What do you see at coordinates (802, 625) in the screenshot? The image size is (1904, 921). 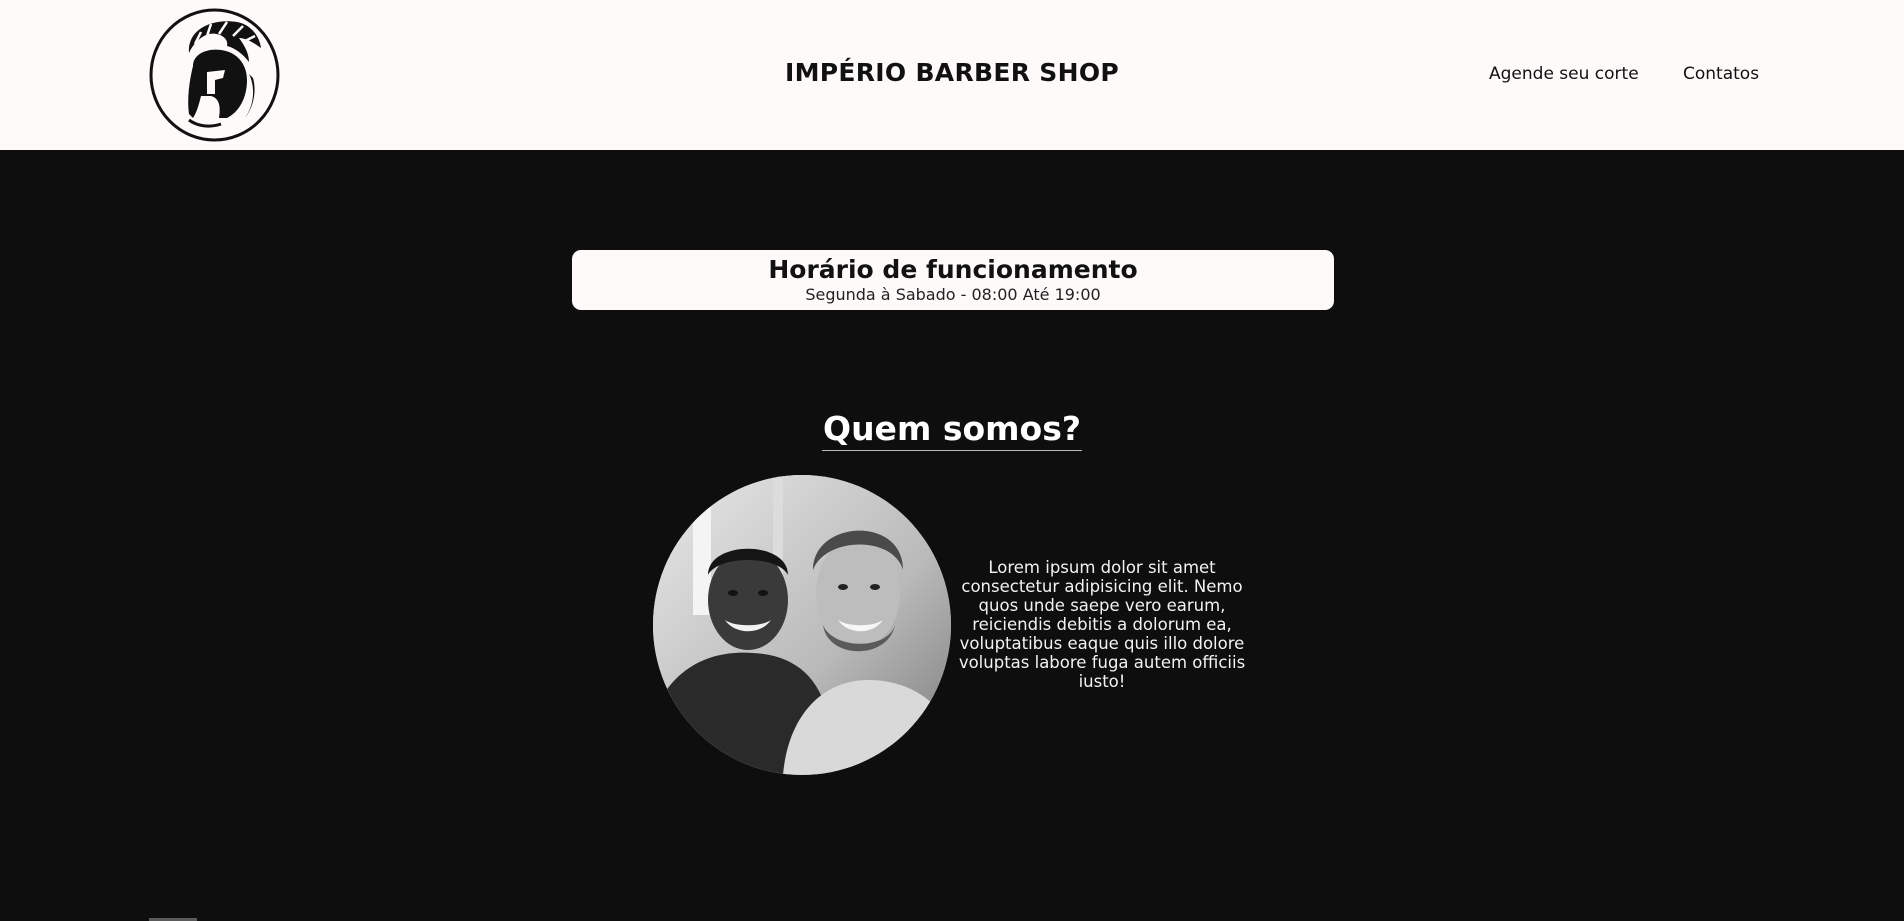 I see `team-photo` at bounding box center [802, 625].